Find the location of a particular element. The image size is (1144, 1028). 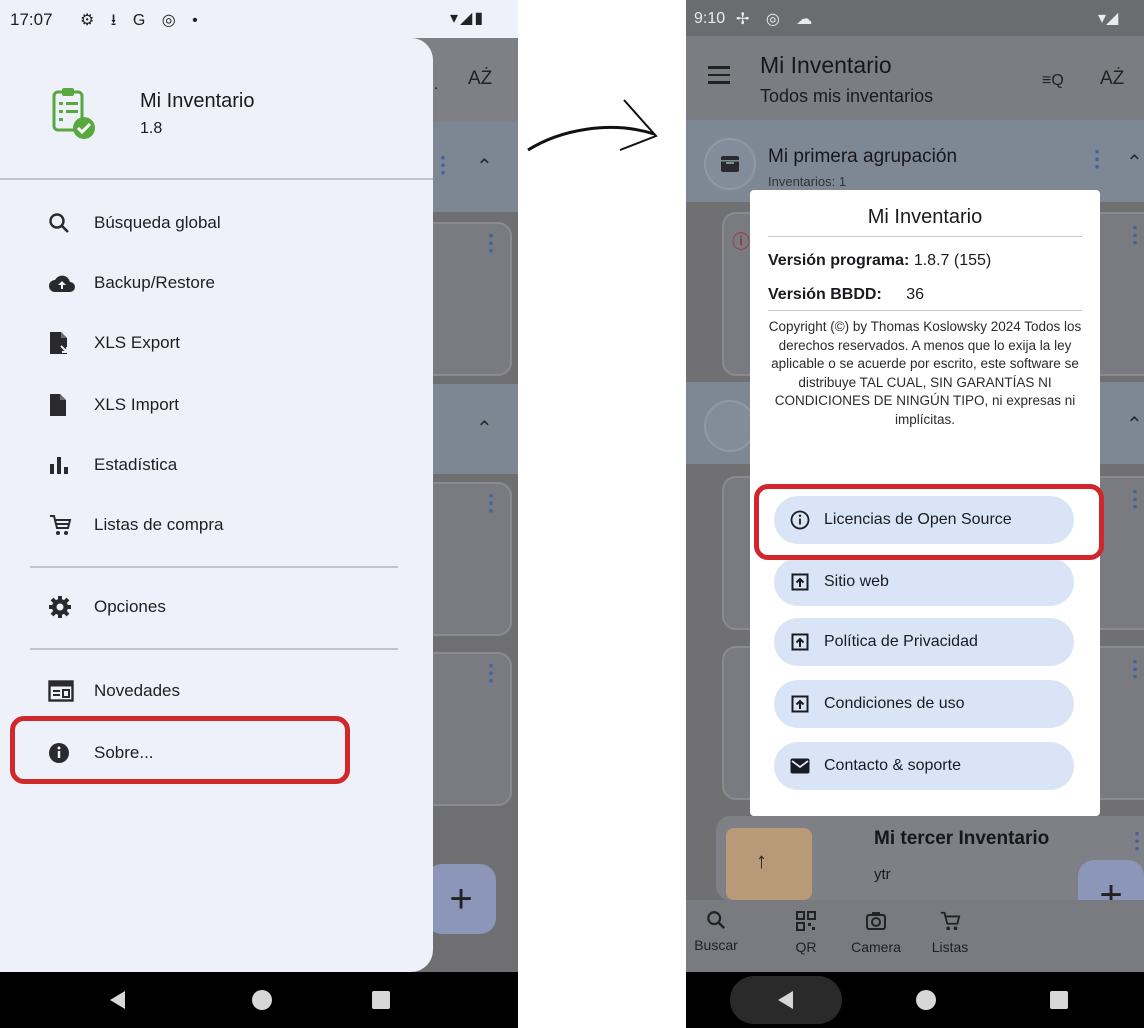

inventory-thumbnail: ↑ is located at coordinates (769, 864).